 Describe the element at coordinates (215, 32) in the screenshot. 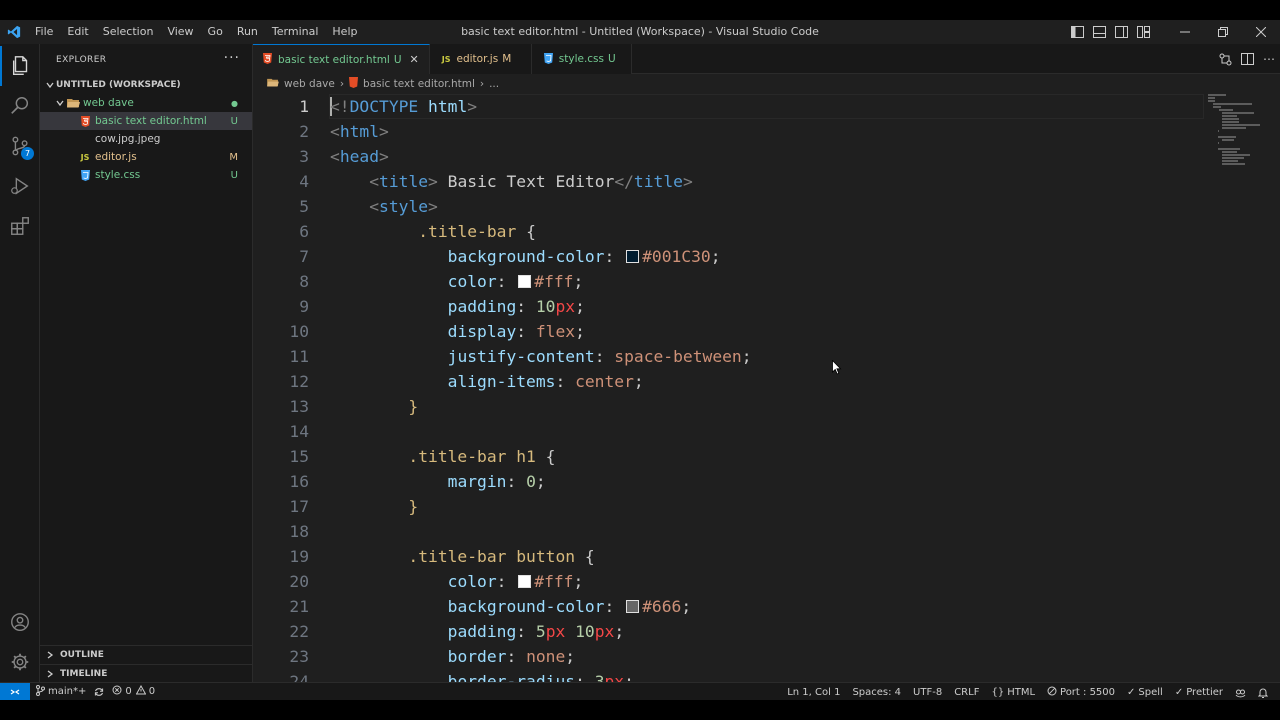

I see `menu-go: Go` at that location.